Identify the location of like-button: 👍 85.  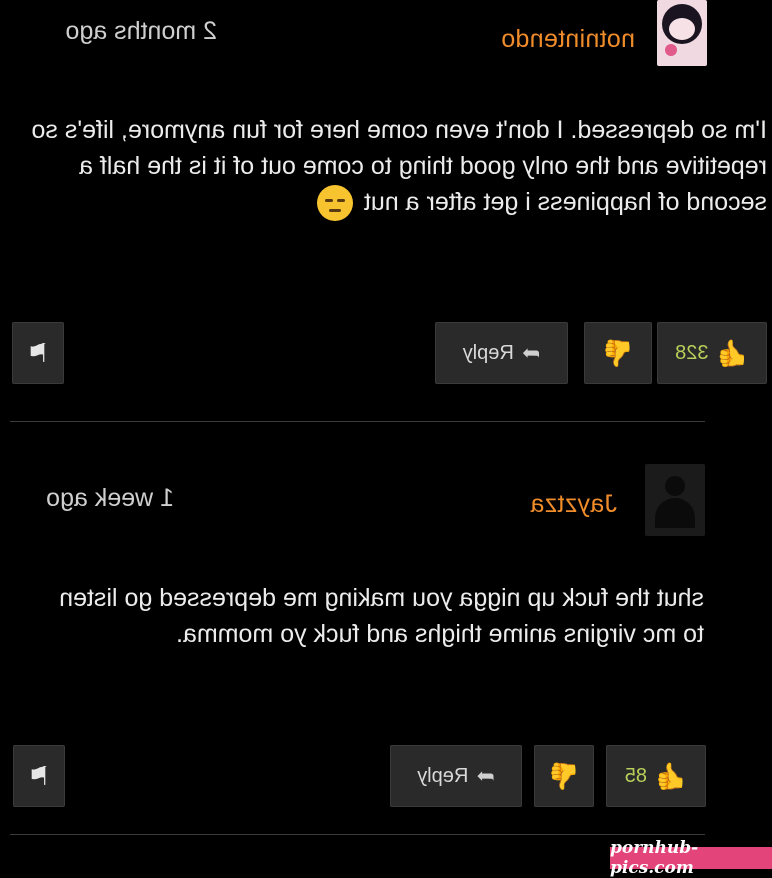
(656, 776).